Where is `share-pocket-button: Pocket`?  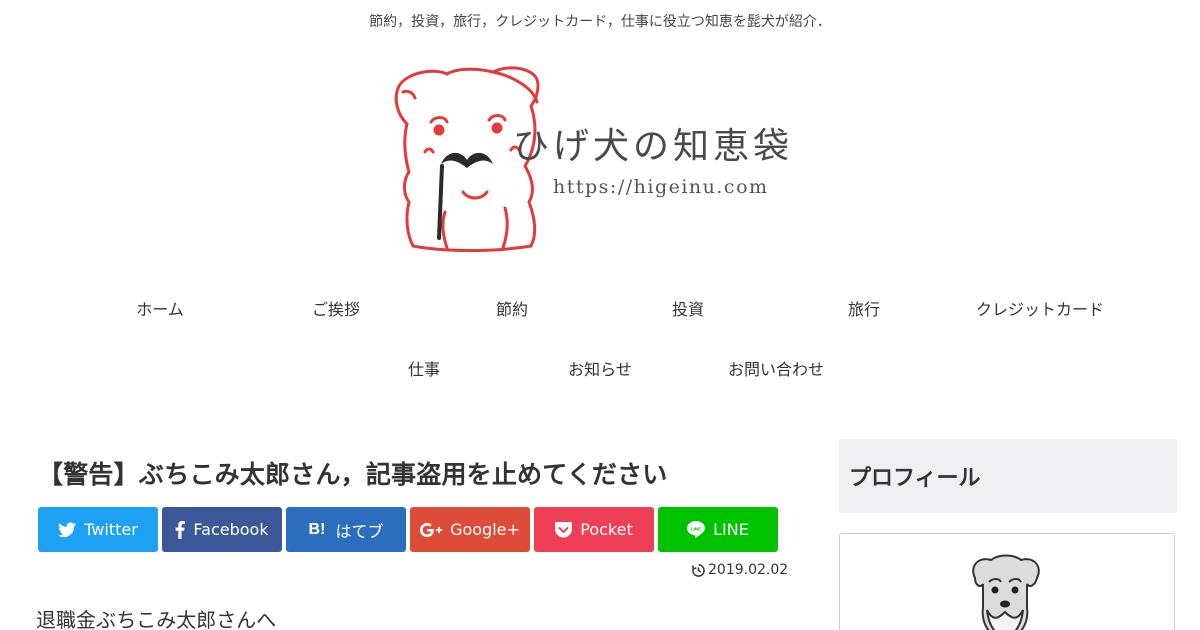 share-pocket-button: Pocket is located at coordinates (594, 529).